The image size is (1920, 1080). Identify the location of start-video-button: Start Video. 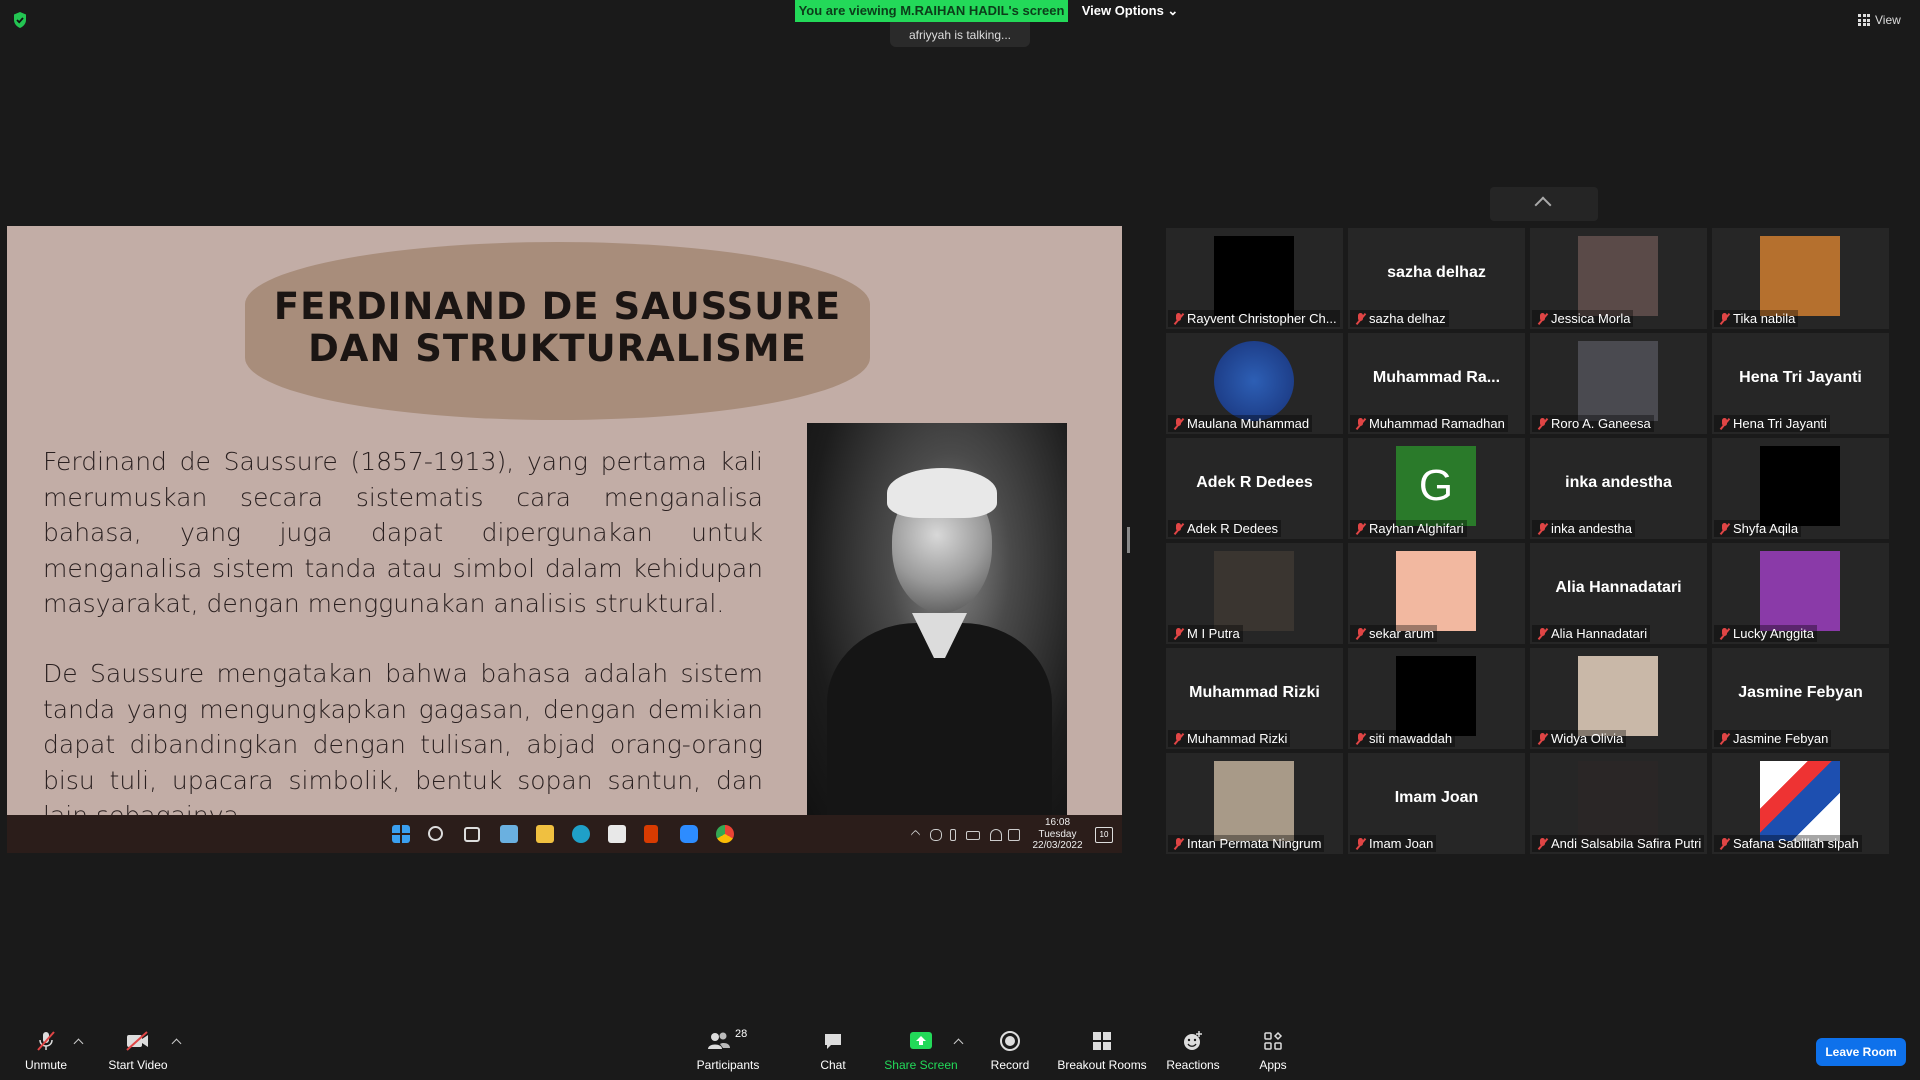
(138, 1051).